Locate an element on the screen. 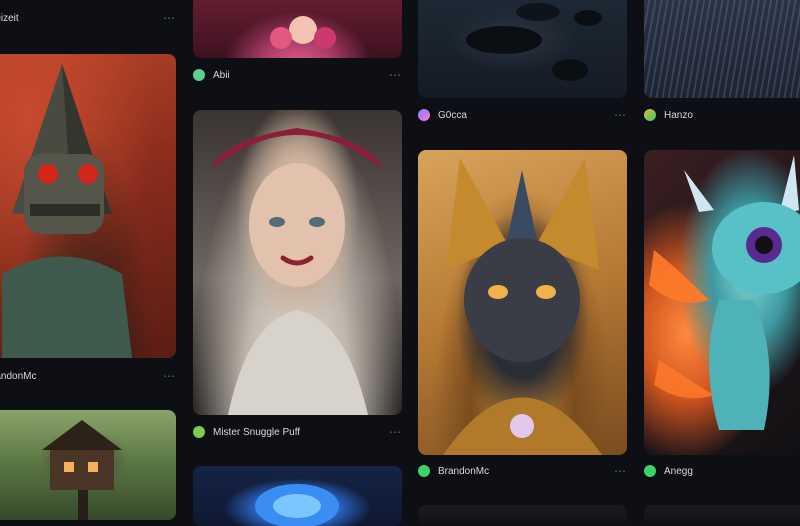 This screenshot has width=800, height=526. card-meta: Abii ⋯ is located at coordinates (297, 75).